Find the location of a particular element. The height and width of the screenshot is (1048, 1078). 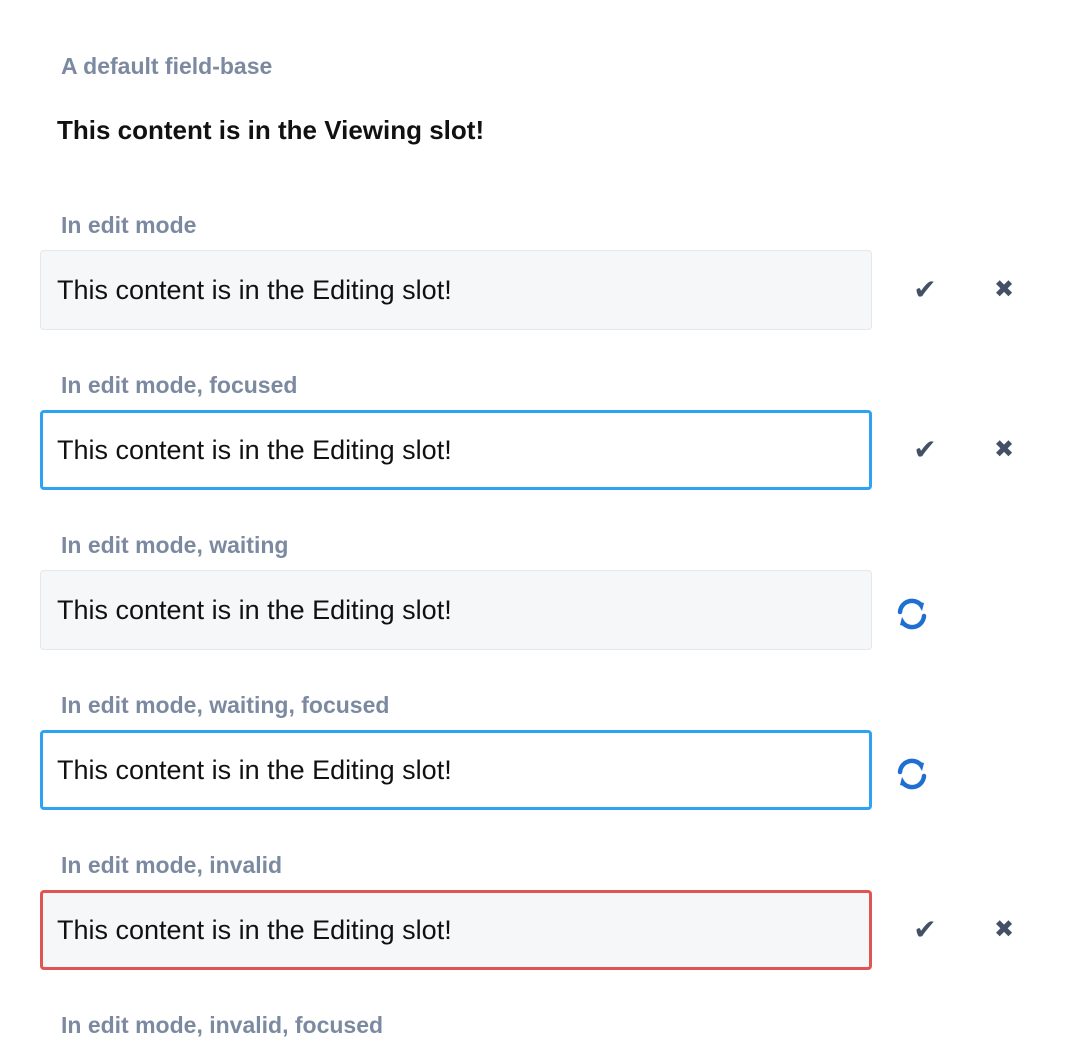

editing-field-waiting: This content is in the Editing slot! is located at coordinates (456, 610).